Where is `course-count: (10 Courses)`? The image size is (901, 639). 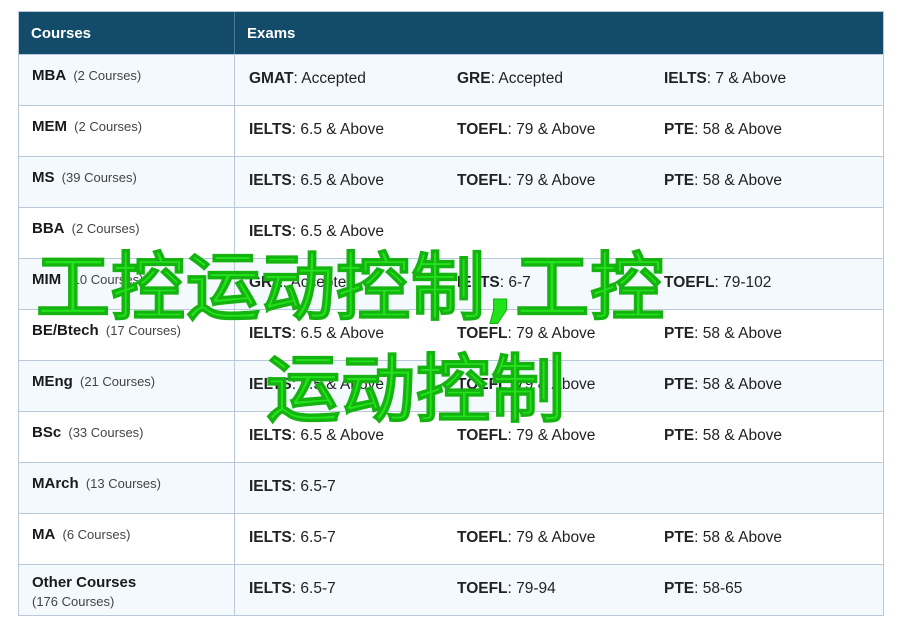 course-count: (10 Courses) is located at coordinates (106, 279).